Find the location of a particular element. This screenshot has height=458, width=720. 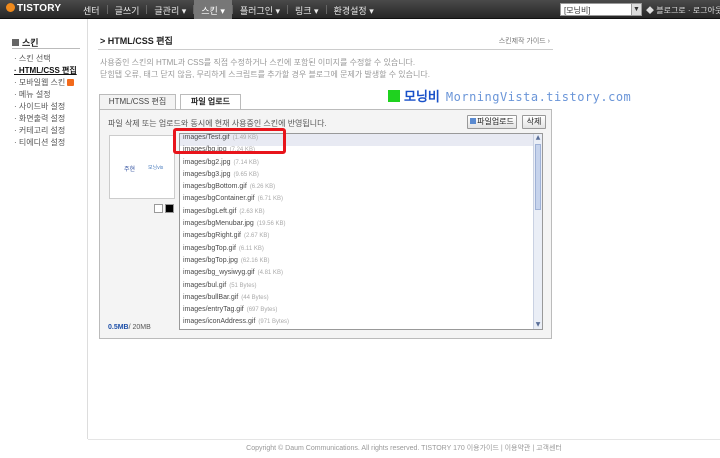

file-row: images/bgContainer.gif (6.71 KB) is located at coordinates (361, 201).